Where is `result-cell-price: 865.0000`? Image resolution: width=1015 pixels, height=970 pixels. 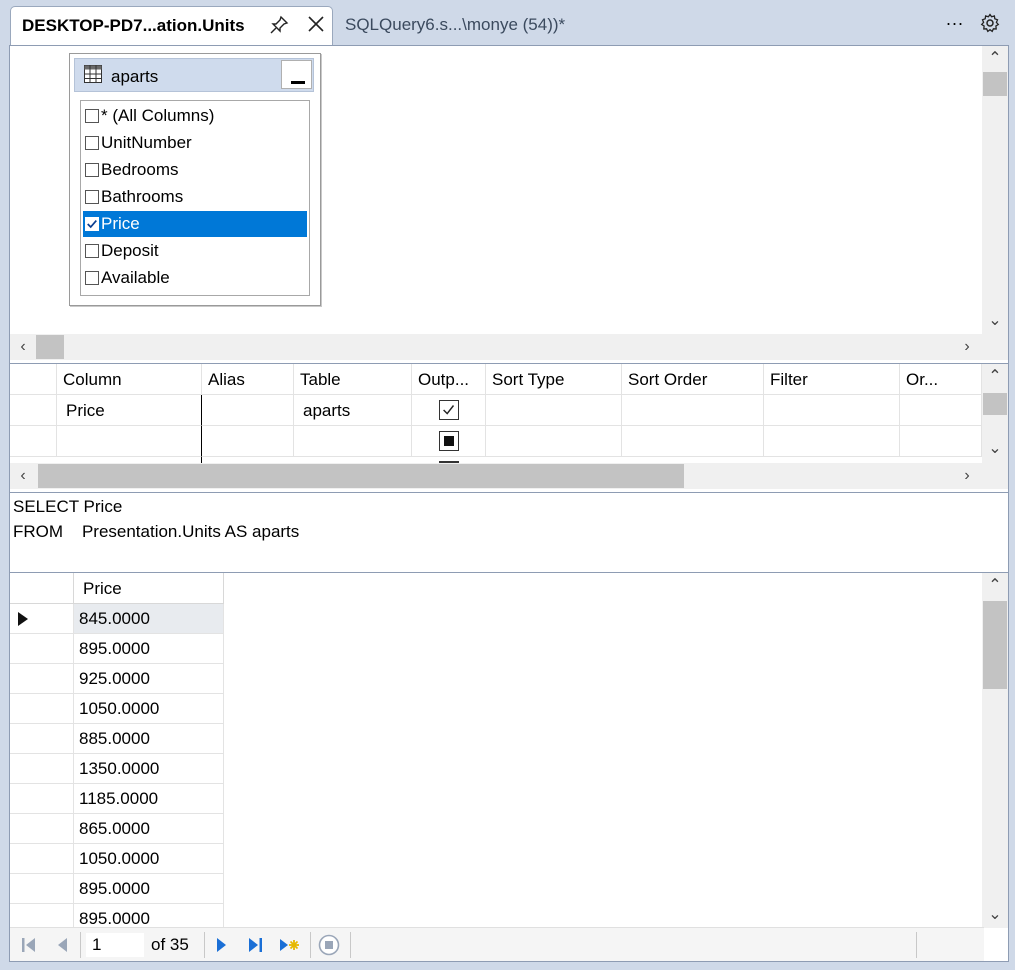 result-cell-price: 865.0000 is located at coordinates (149, 829).